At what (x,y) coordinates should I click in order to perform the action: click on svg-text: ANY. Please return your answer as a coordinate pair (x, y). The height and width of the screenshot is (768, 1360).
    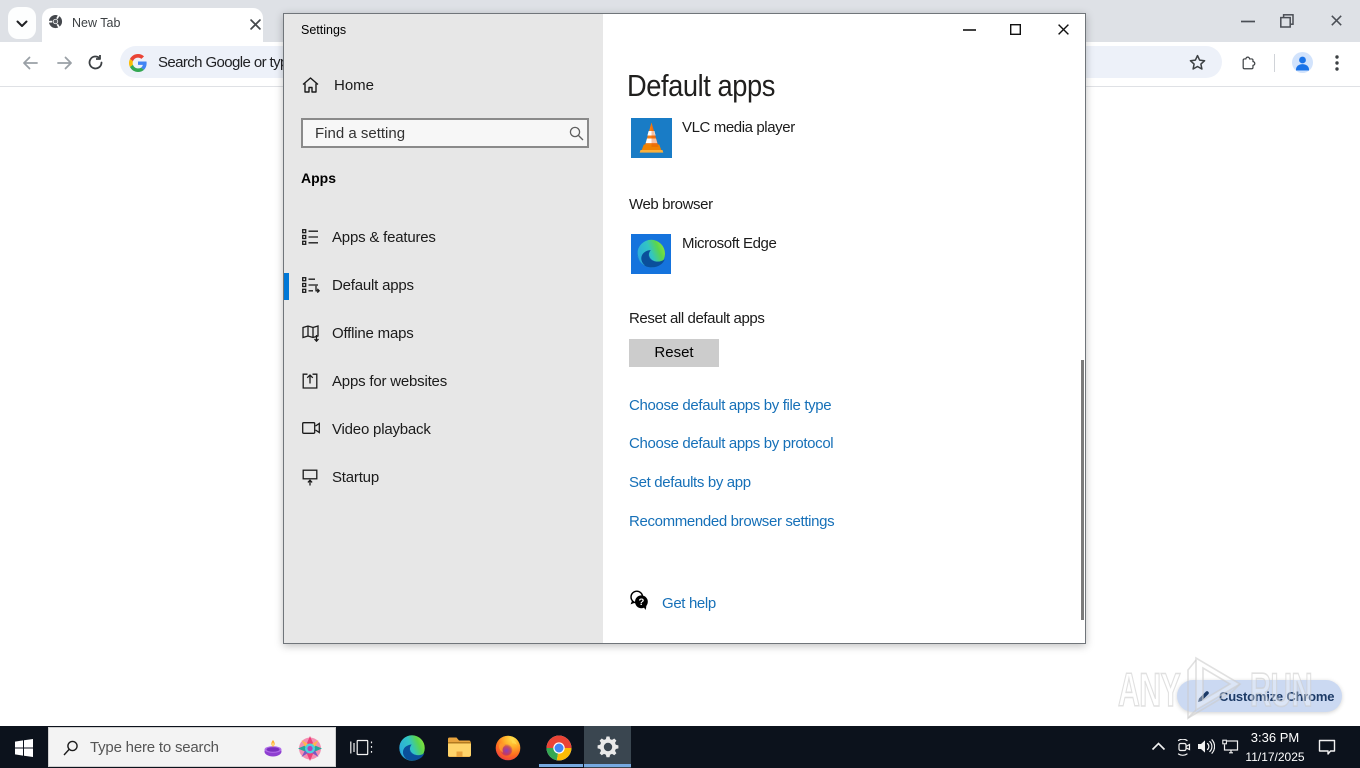
    Looking at the image, I should click on (1149, 689).